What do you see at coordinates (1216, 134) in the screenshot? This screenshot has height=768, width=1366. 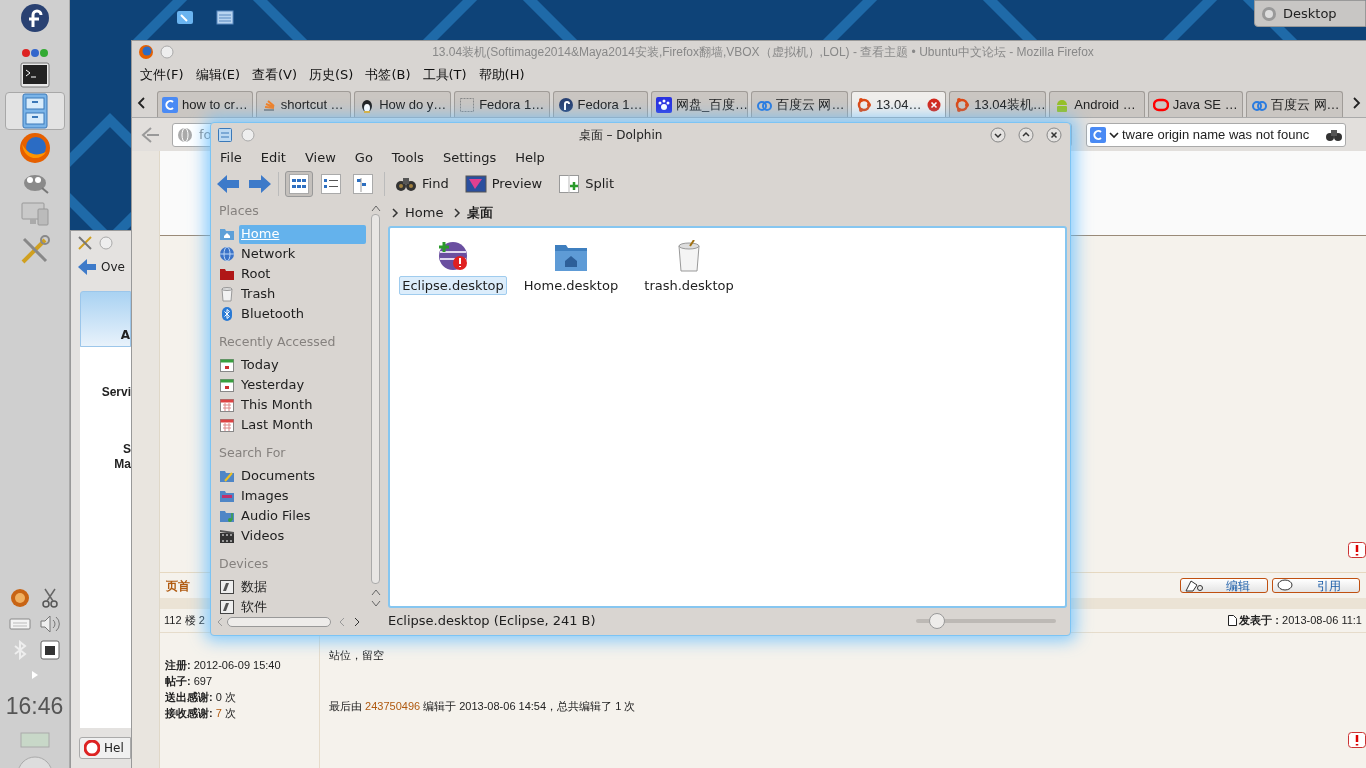 I see `search-field: tware origin name was not founc` at bounding box center [1216, 134].